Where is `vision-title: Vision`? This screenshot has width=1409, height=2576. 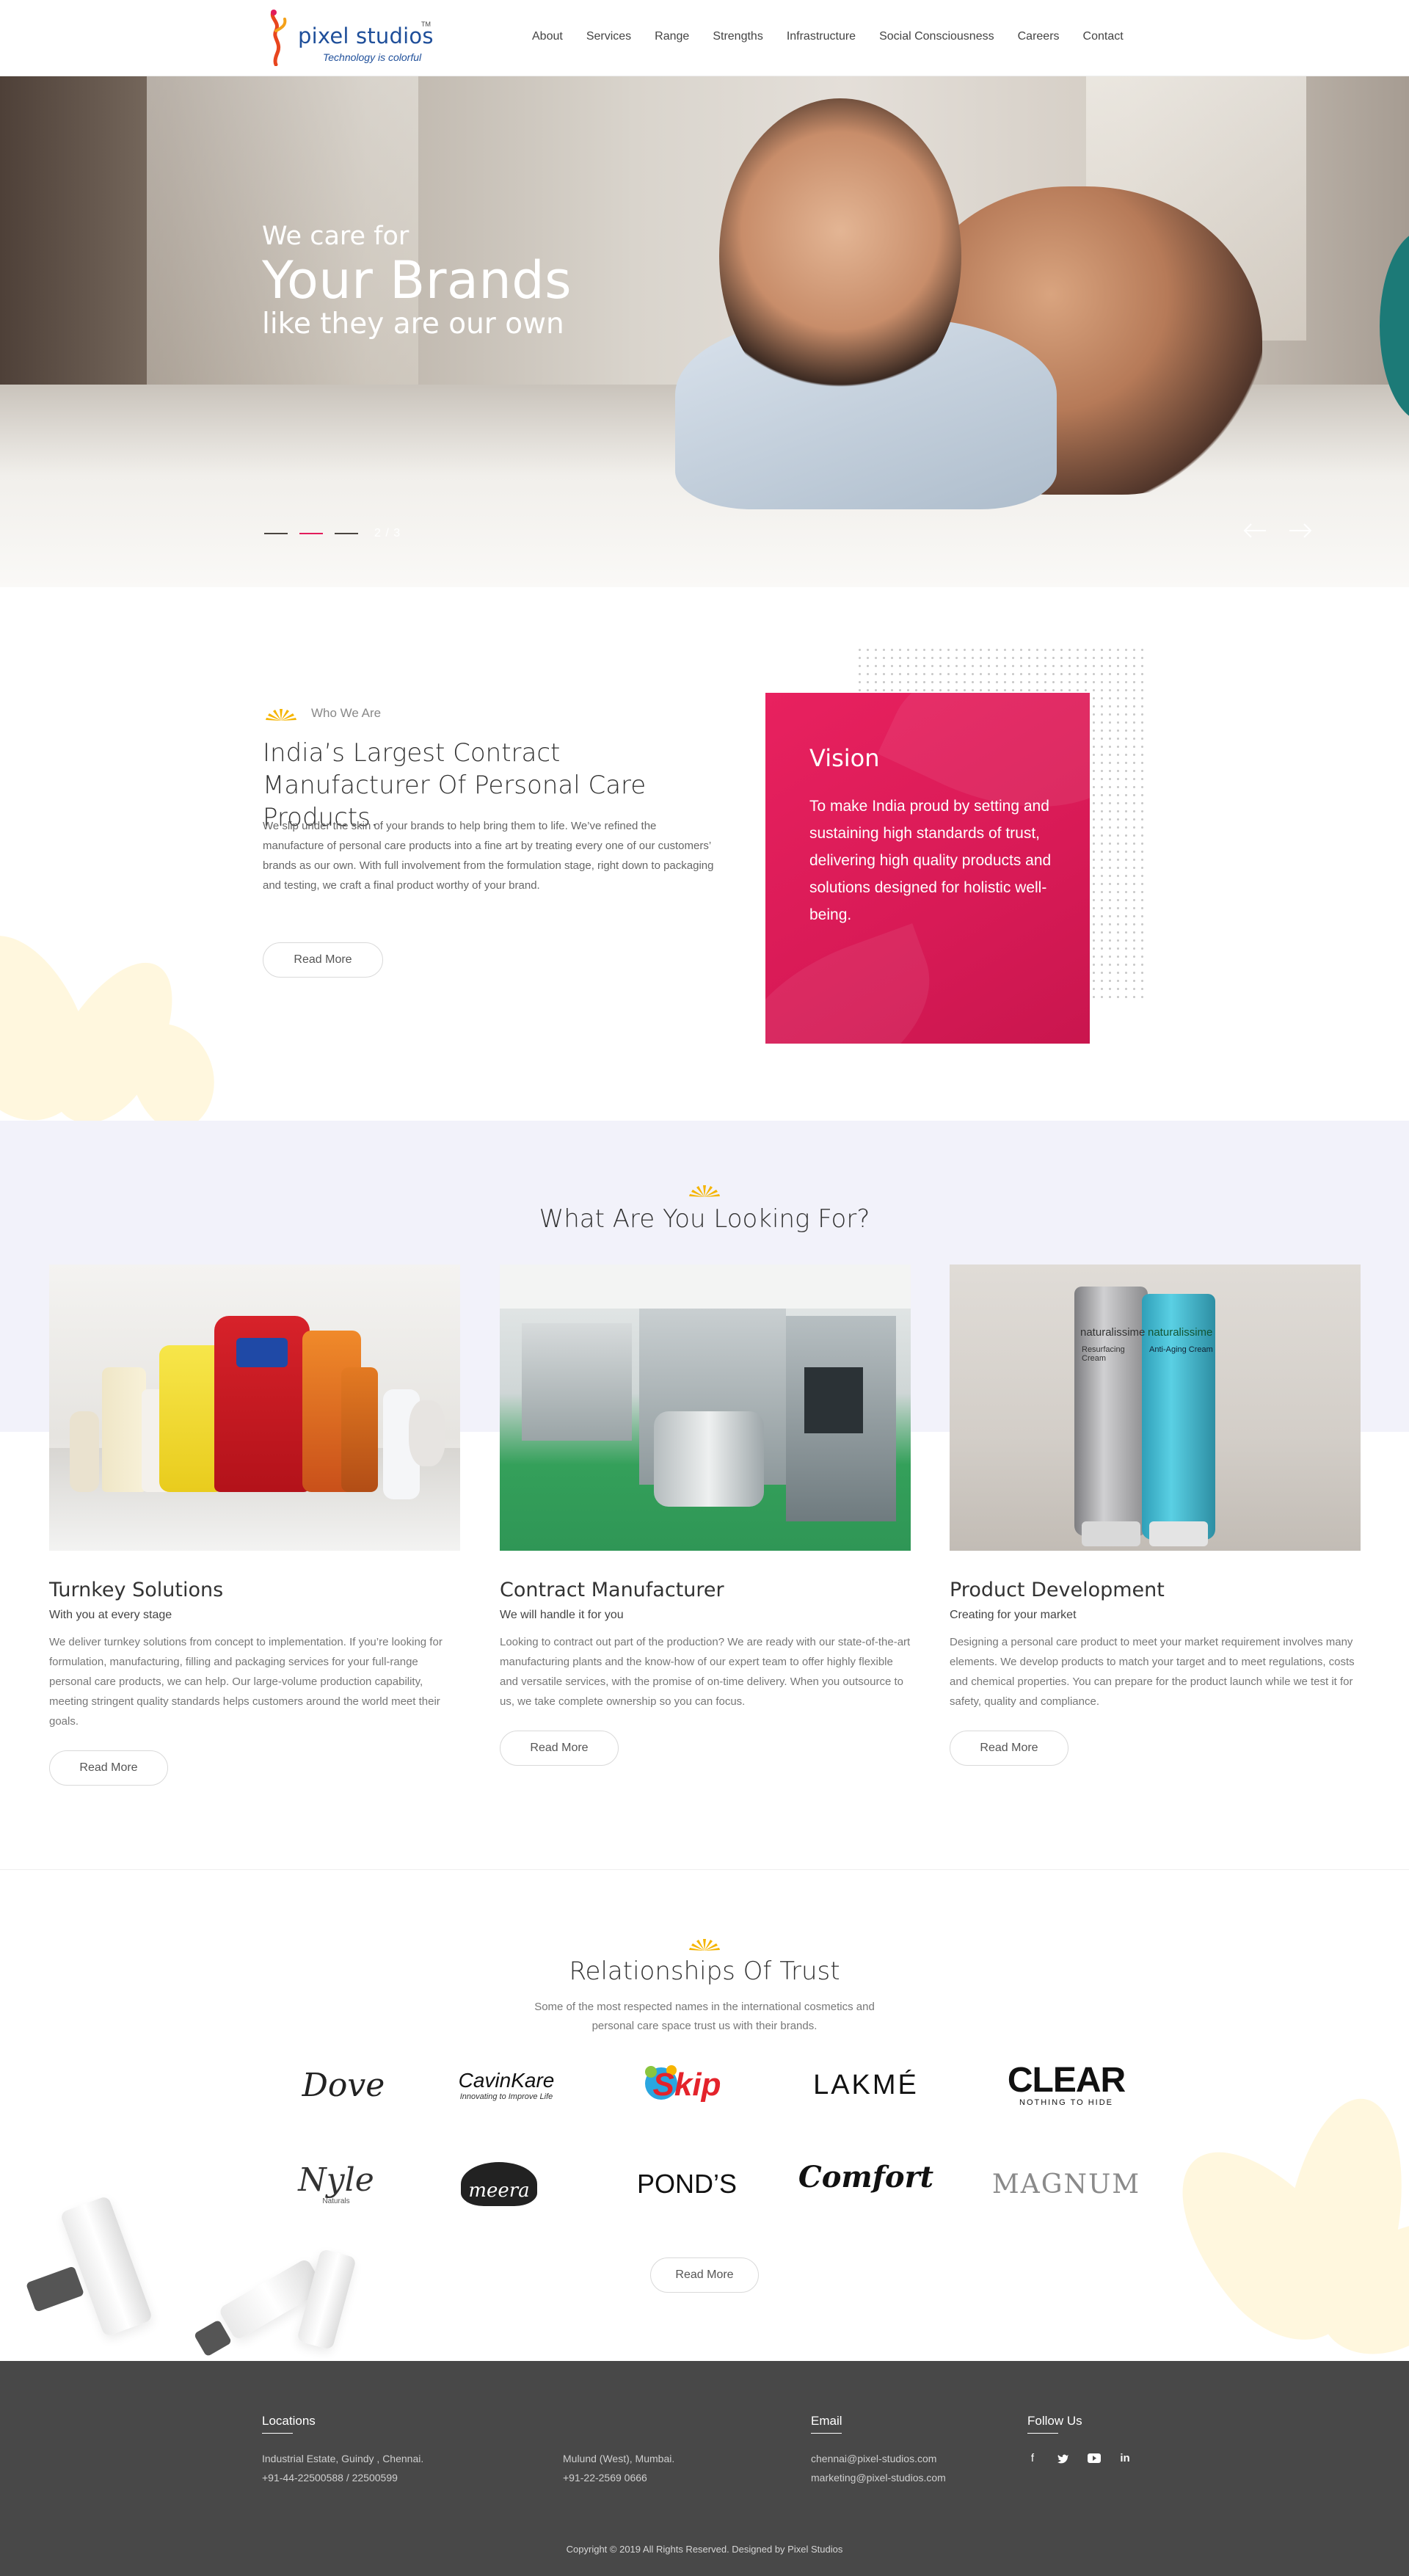
vision-title: Vision is located at coordinates (845, 758).